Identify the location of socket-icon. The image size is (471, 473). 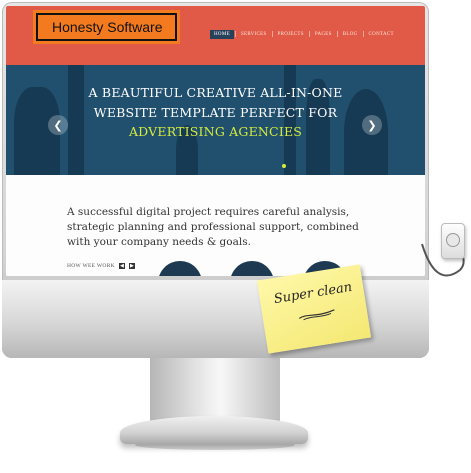
(453, 240).